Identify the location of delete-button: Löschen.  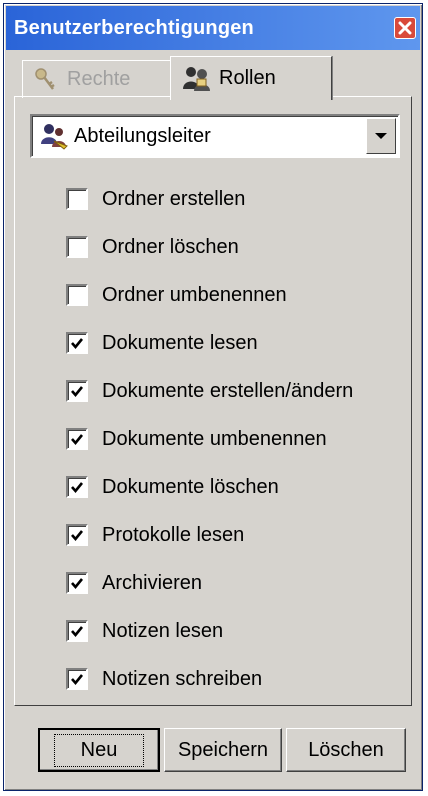
(346, 750).